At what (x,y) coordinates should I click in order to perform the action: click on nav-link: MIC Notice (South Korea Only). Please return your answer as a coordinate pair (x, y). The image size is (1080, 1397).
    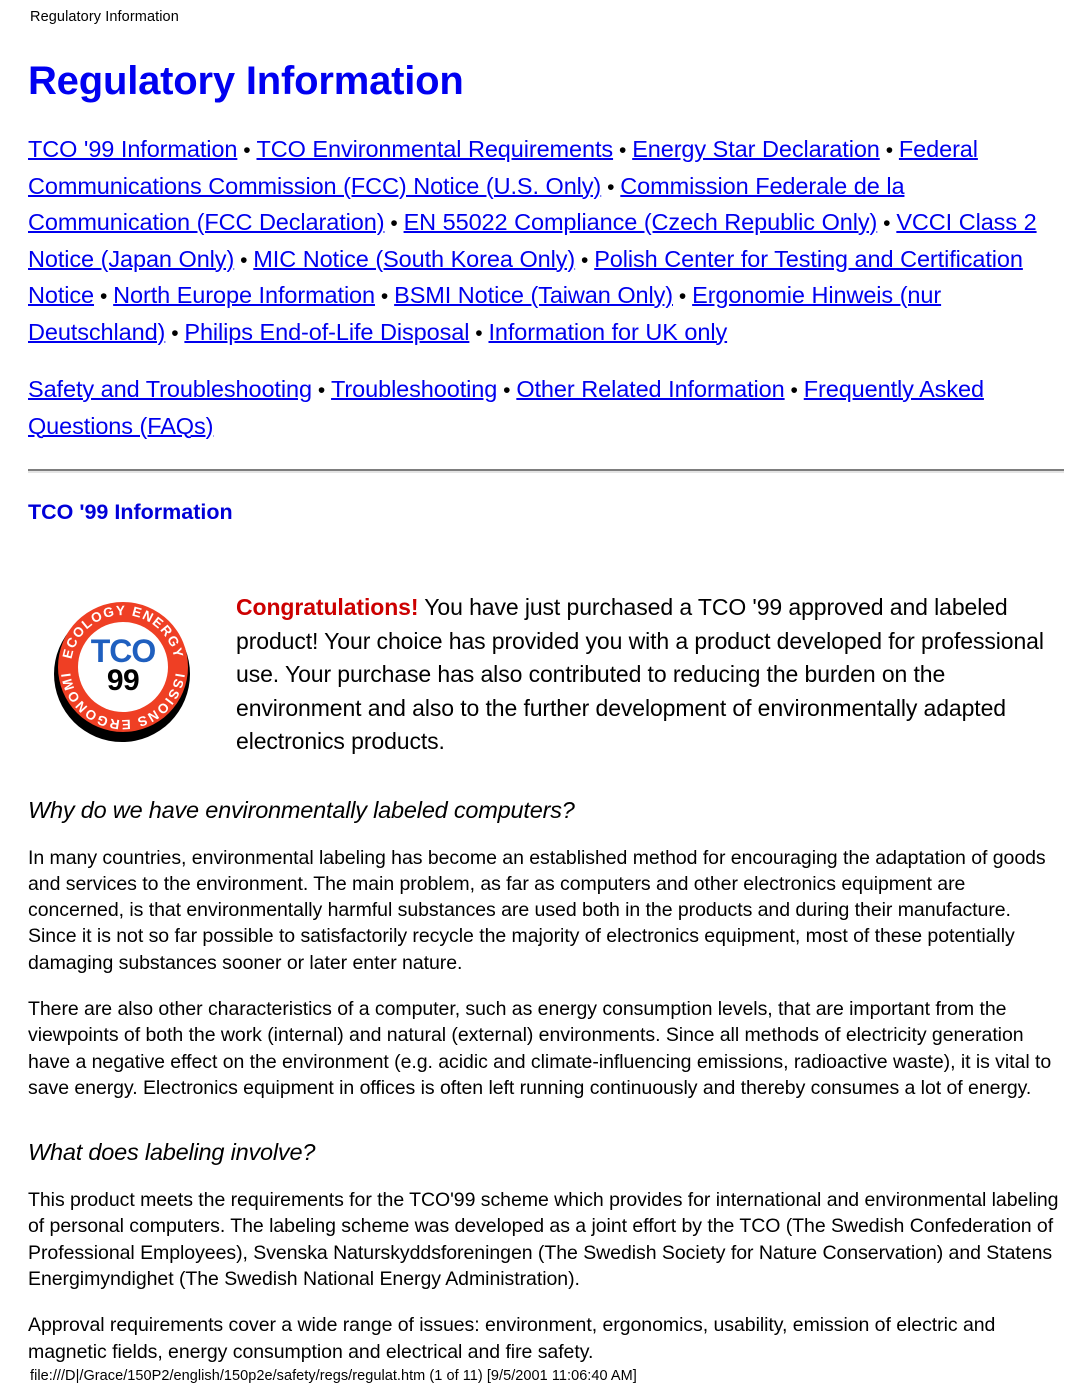
    Looking at the image, I should click on (414, 259).